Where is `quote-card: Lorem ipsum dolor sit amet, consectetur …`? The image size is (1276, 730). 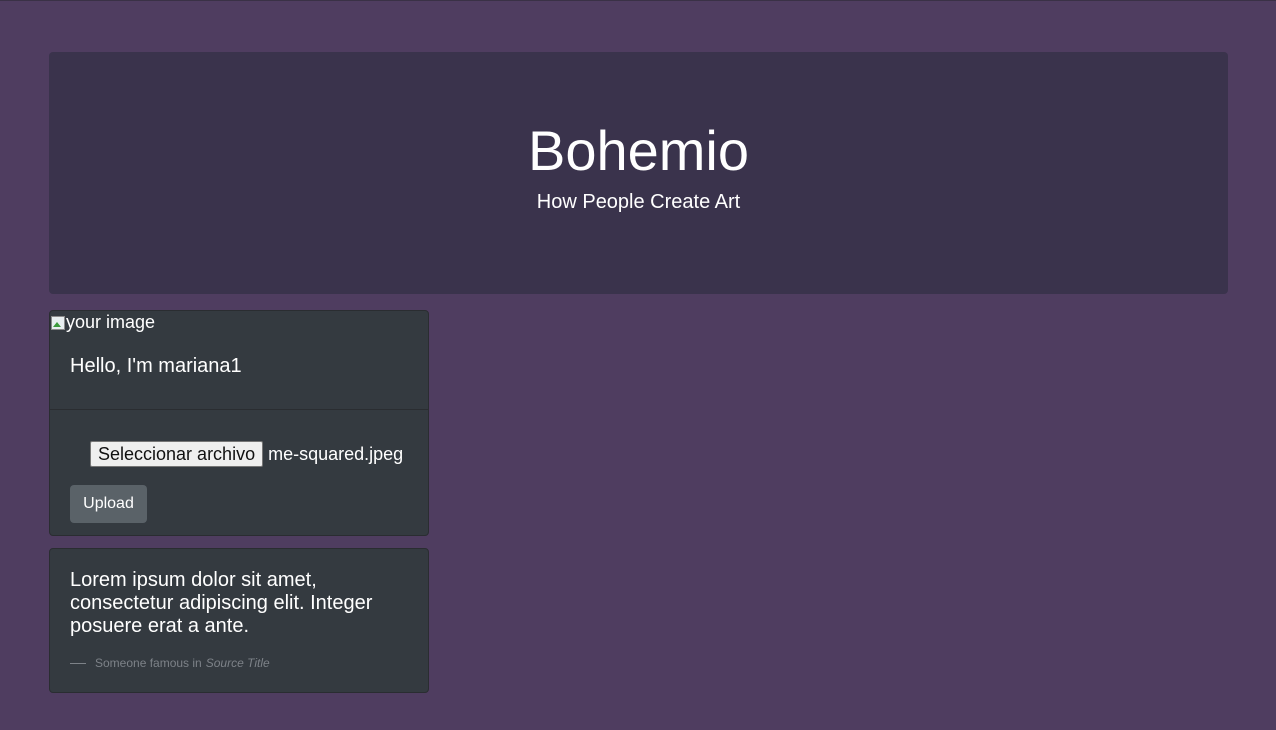
quote-card: Lorem ipsum dolor sit amet, consectetur … is located at coordinates (239, 620).